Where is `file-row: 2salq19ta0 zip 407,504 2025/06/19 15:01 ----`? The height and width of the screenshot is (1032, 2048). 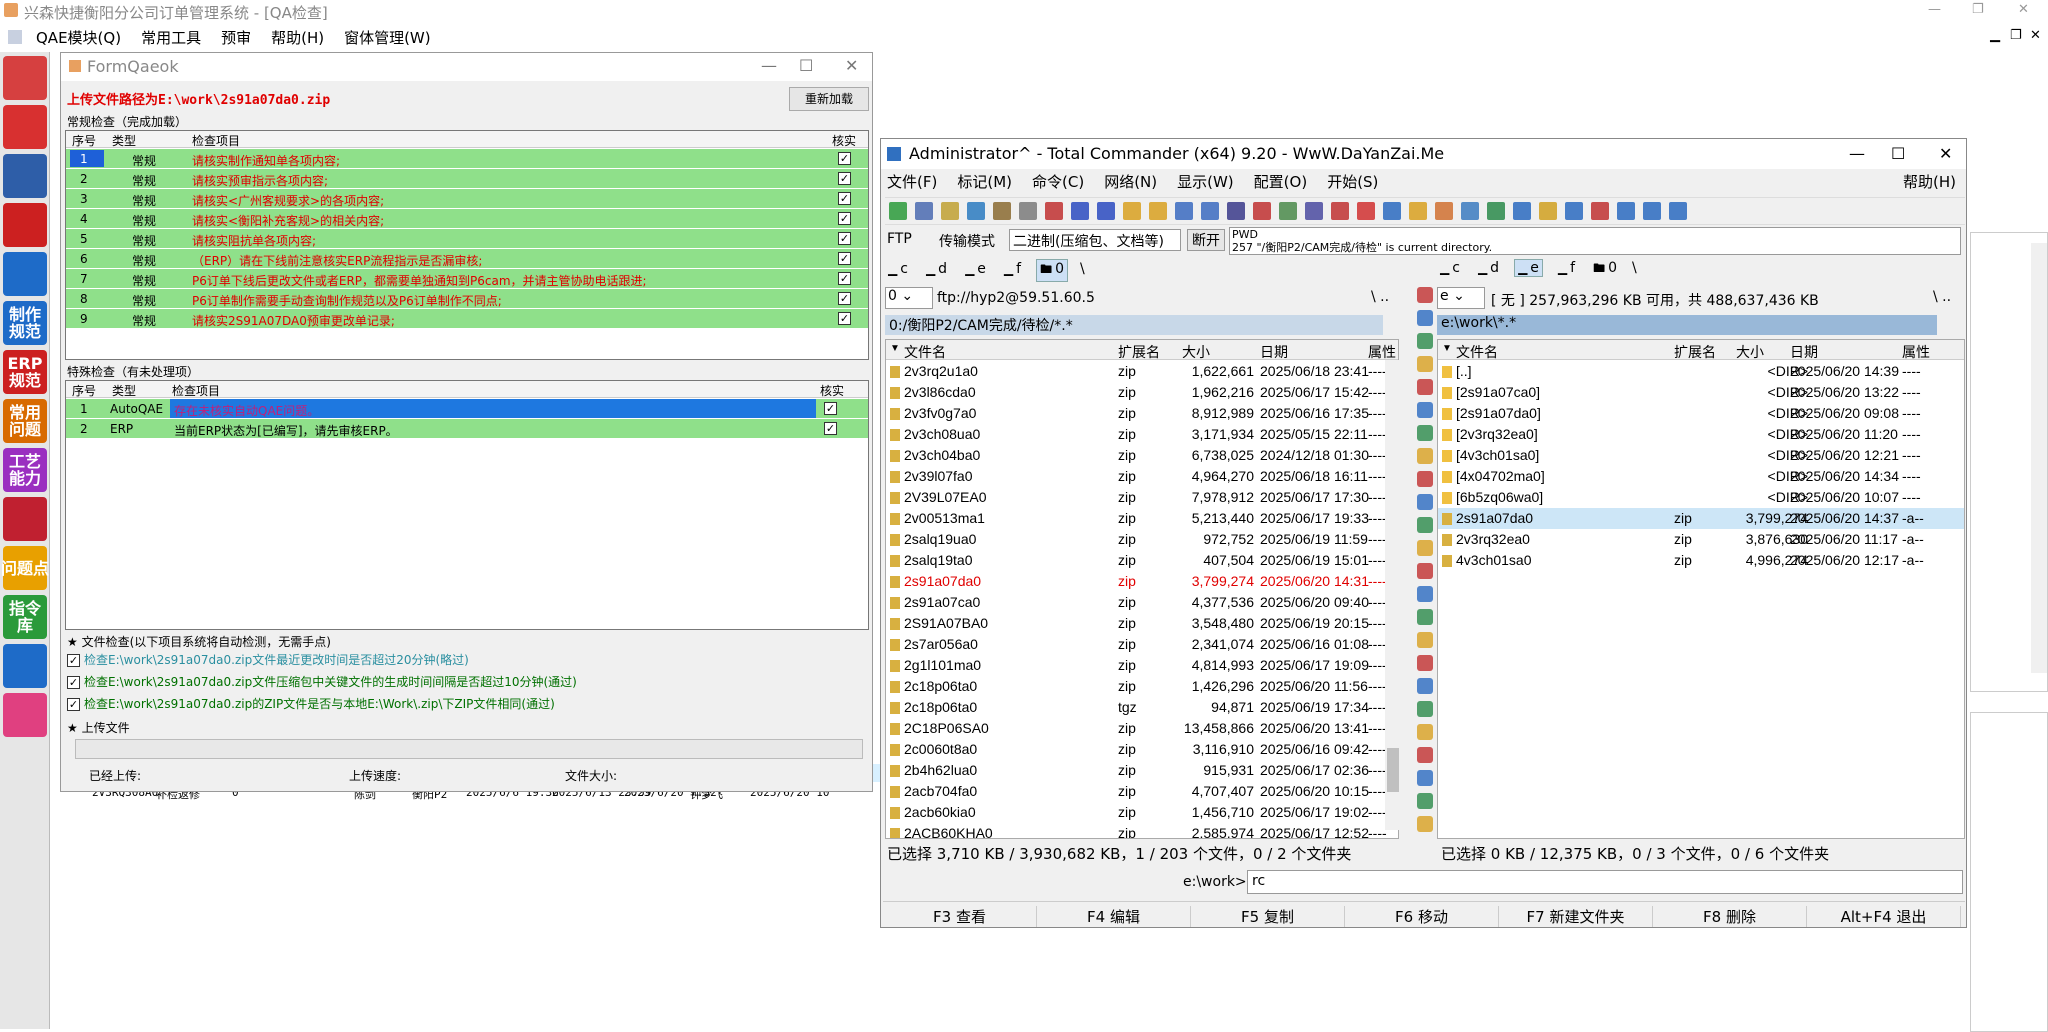
file-row: 2salq19ta0 zip 407,504 2025/06/19 15:01 ---- is located at coordinates (1142, 560).